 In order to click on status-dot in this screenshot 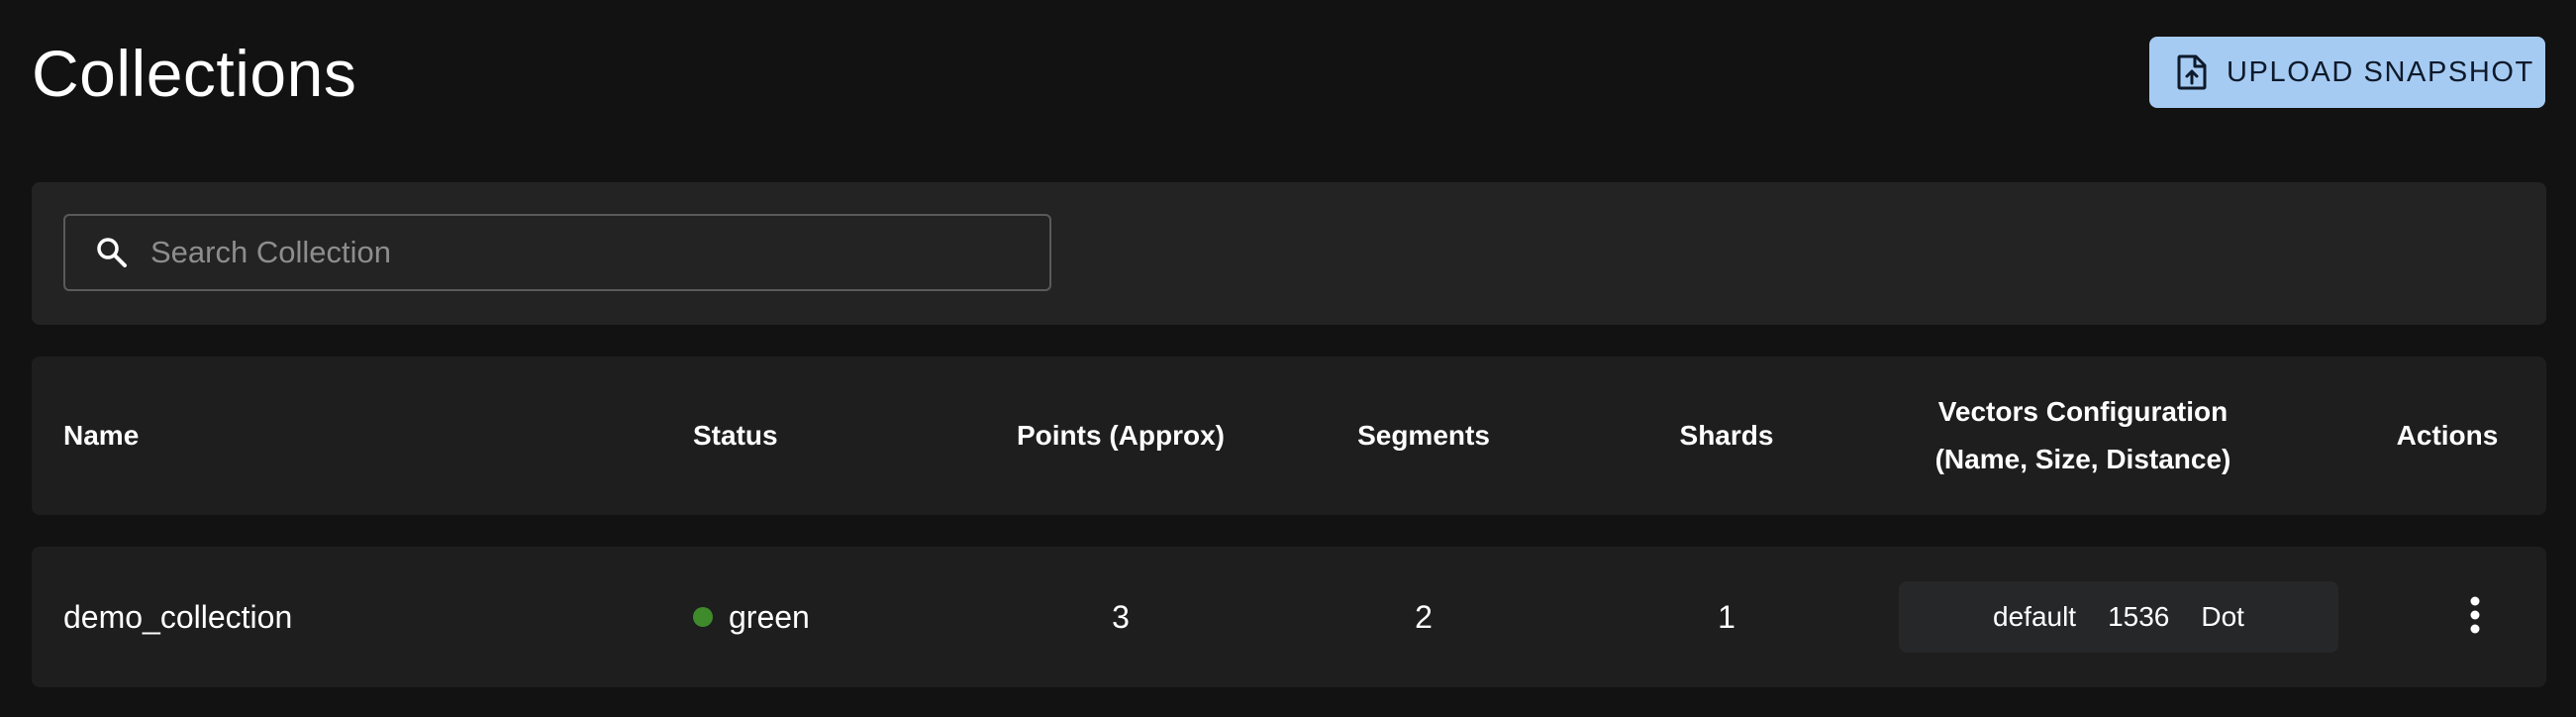, I will do `click(703, 617)`.